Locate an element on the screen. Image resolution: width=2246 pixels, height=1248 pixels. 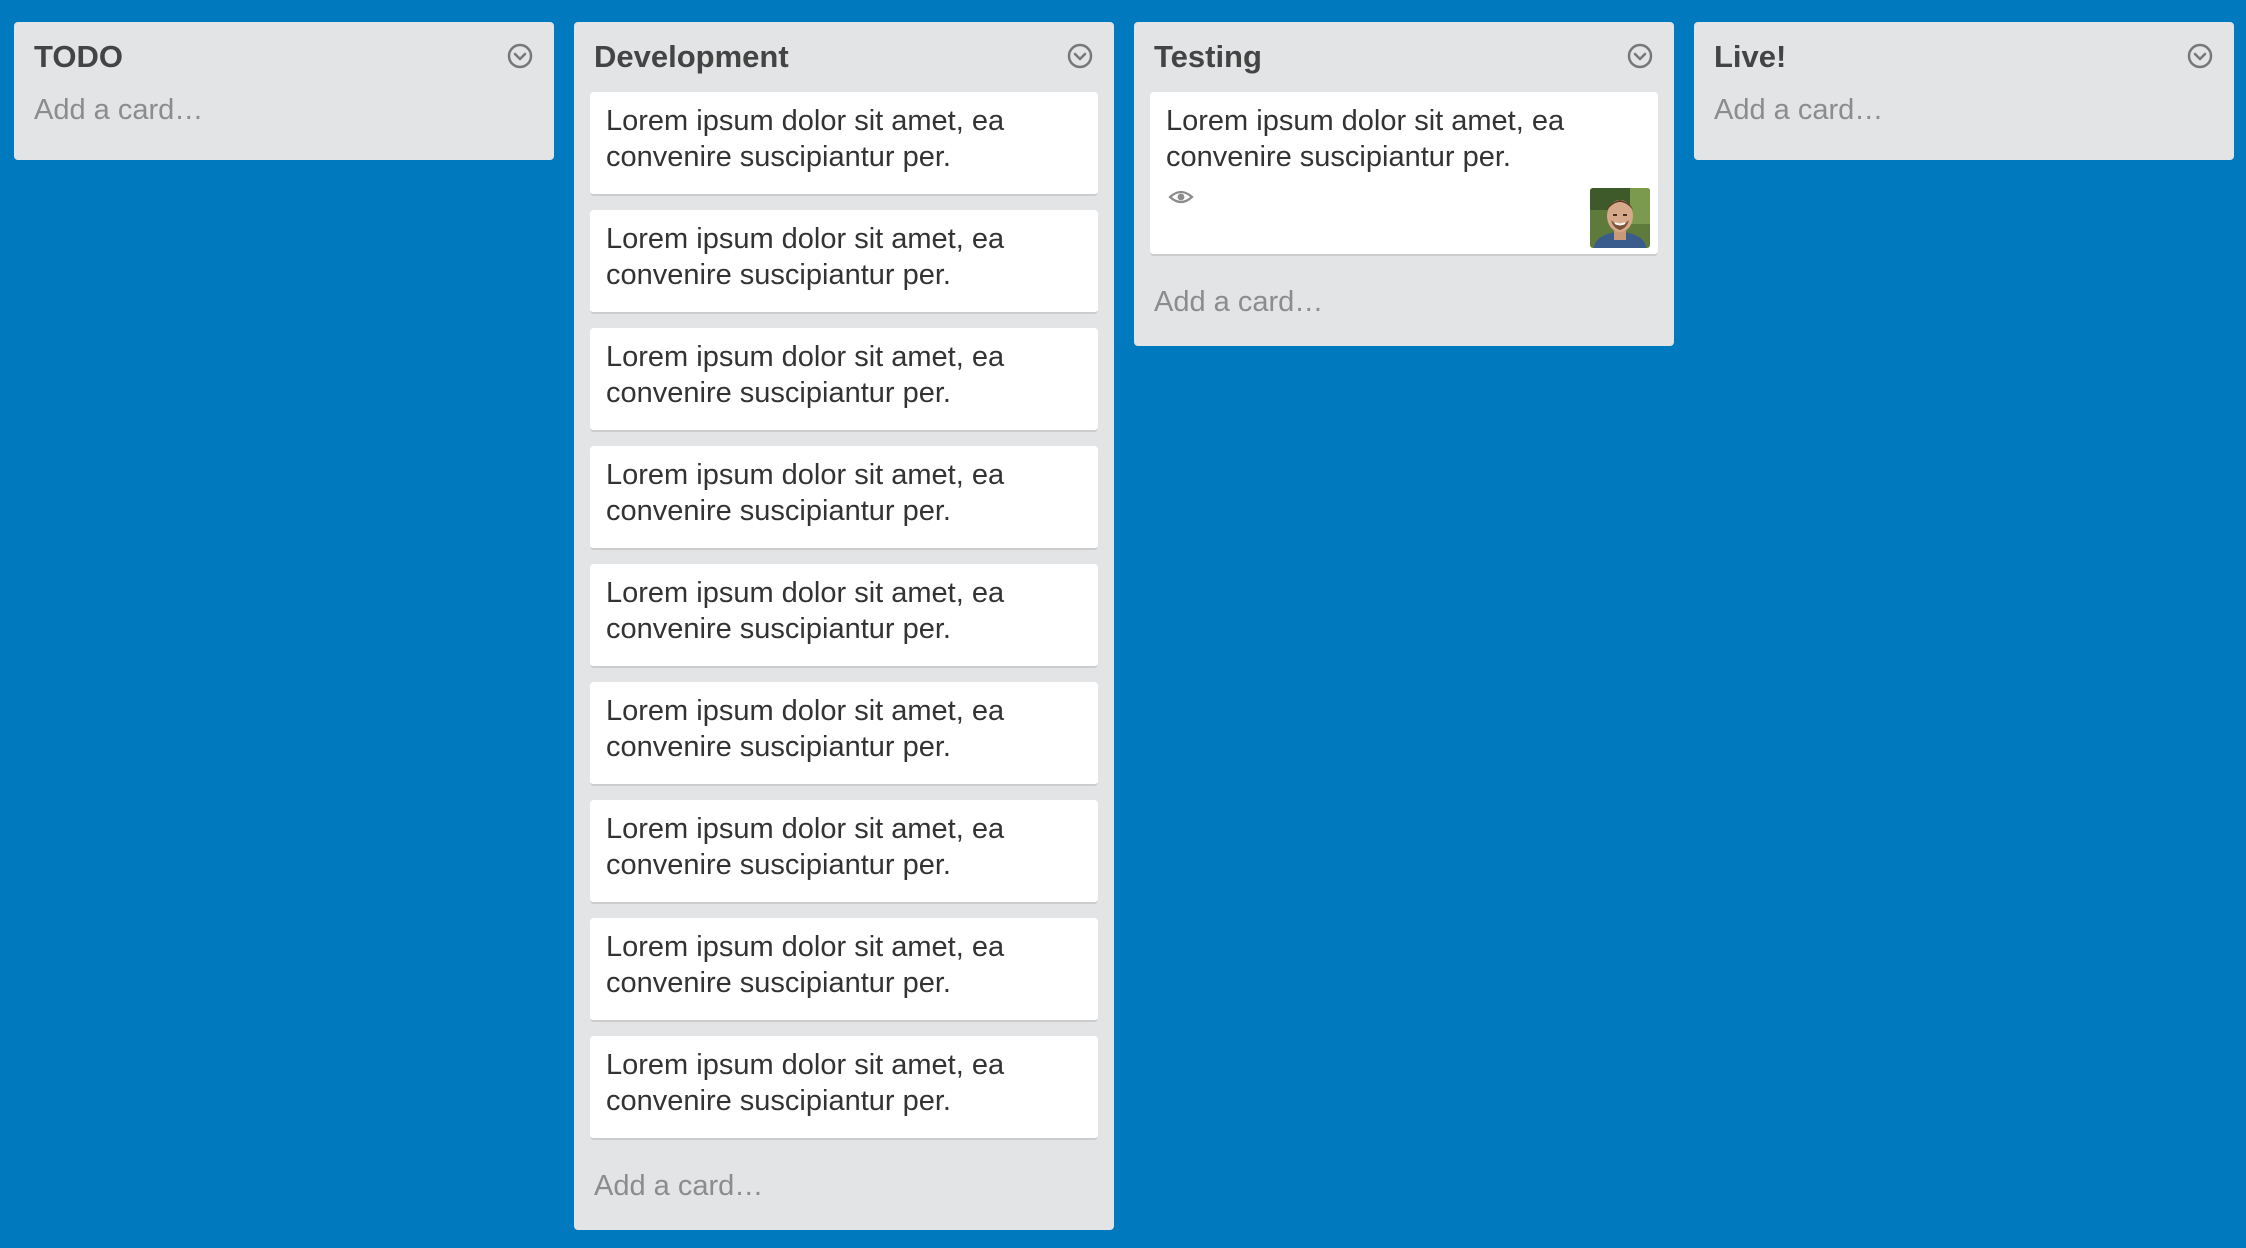
list-title: Live! is located at coordinates (1750, 57).